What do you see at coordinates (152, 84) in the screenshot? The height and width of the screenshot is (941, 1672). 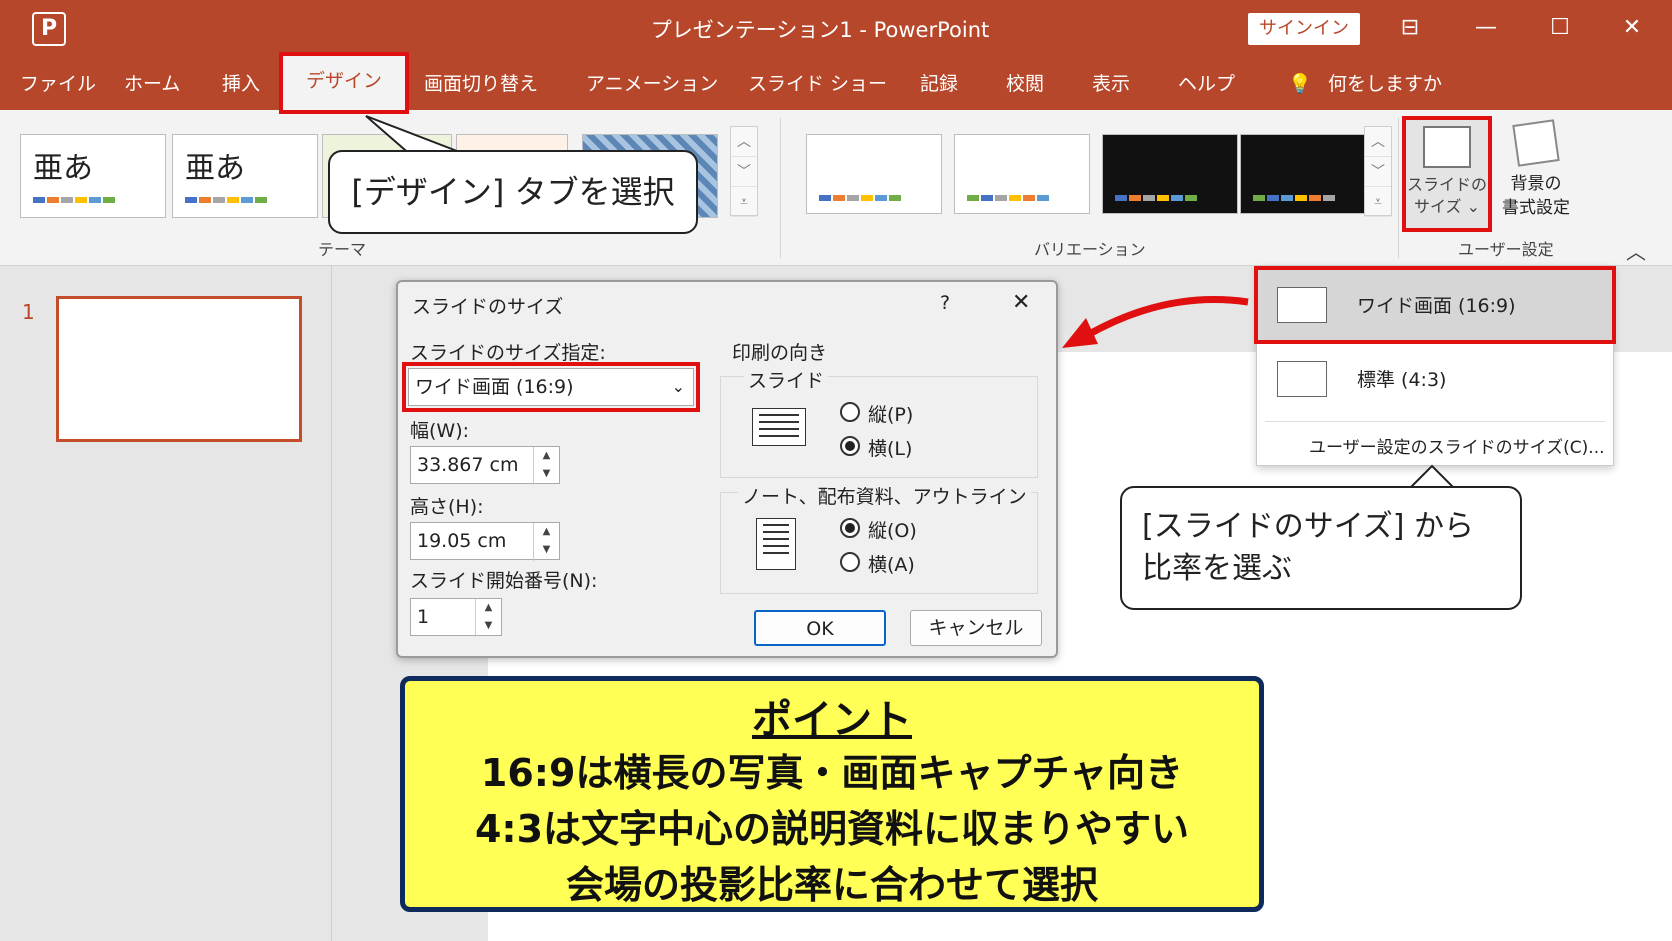 I see `tab-home: ホーム` at bounding box center [152, 84].